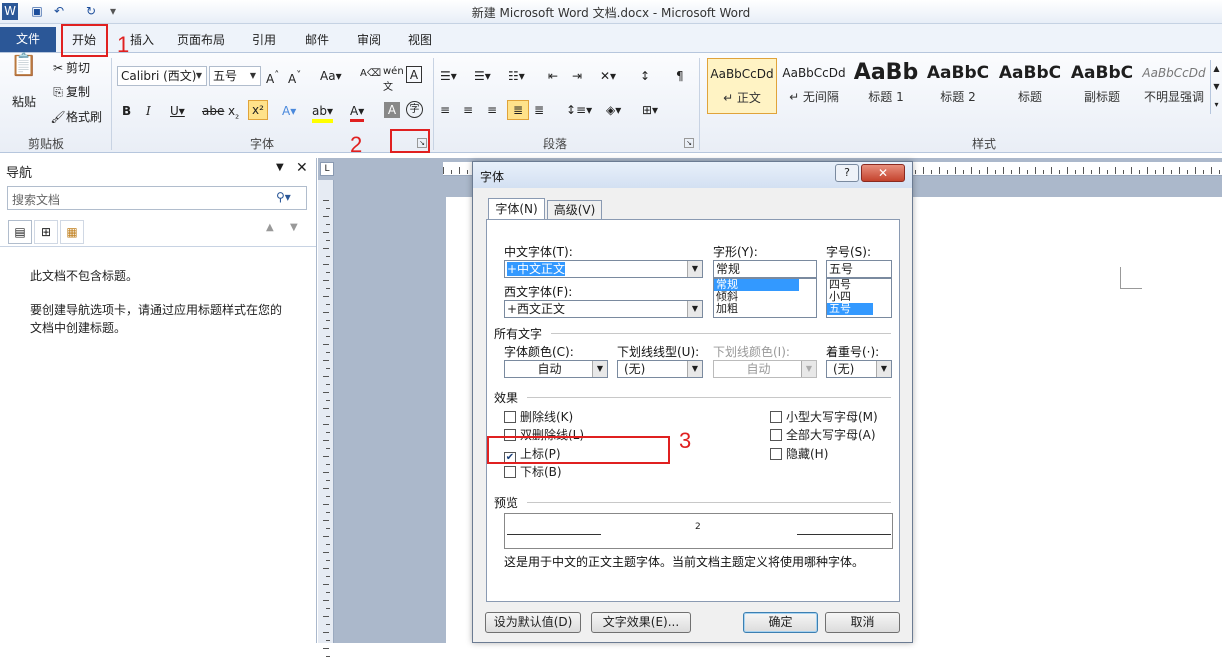 The width and height of the screenshot is (1222, 657). What do you see at coordinates (331, 76) in the screenshot?
I see `change-case-icon: Aa▾` at bounding box center [331, 76].